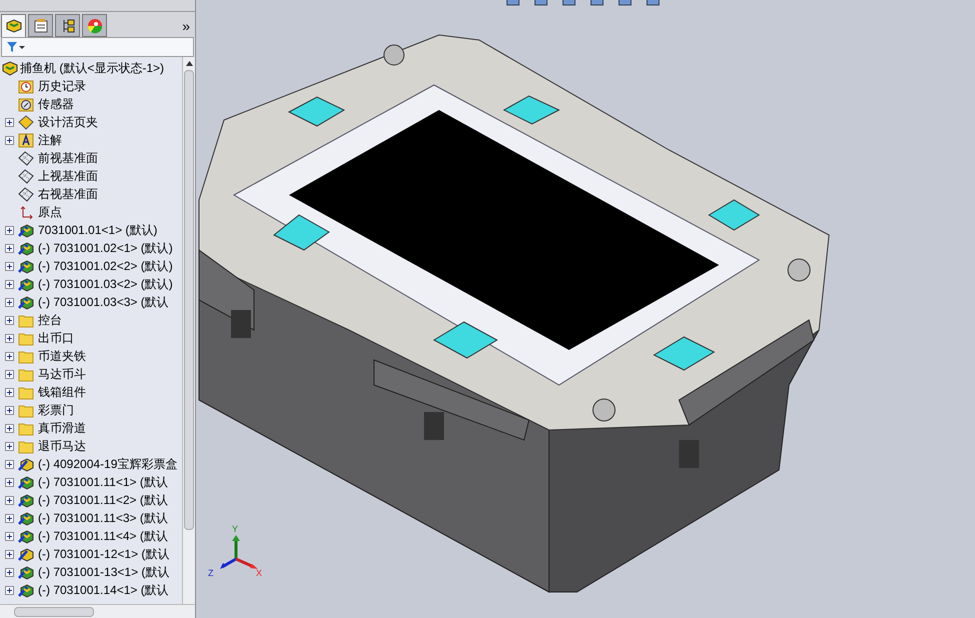  I want to click on tree-item: (-) 7031001.11<3> (默认, so click(103, 518).